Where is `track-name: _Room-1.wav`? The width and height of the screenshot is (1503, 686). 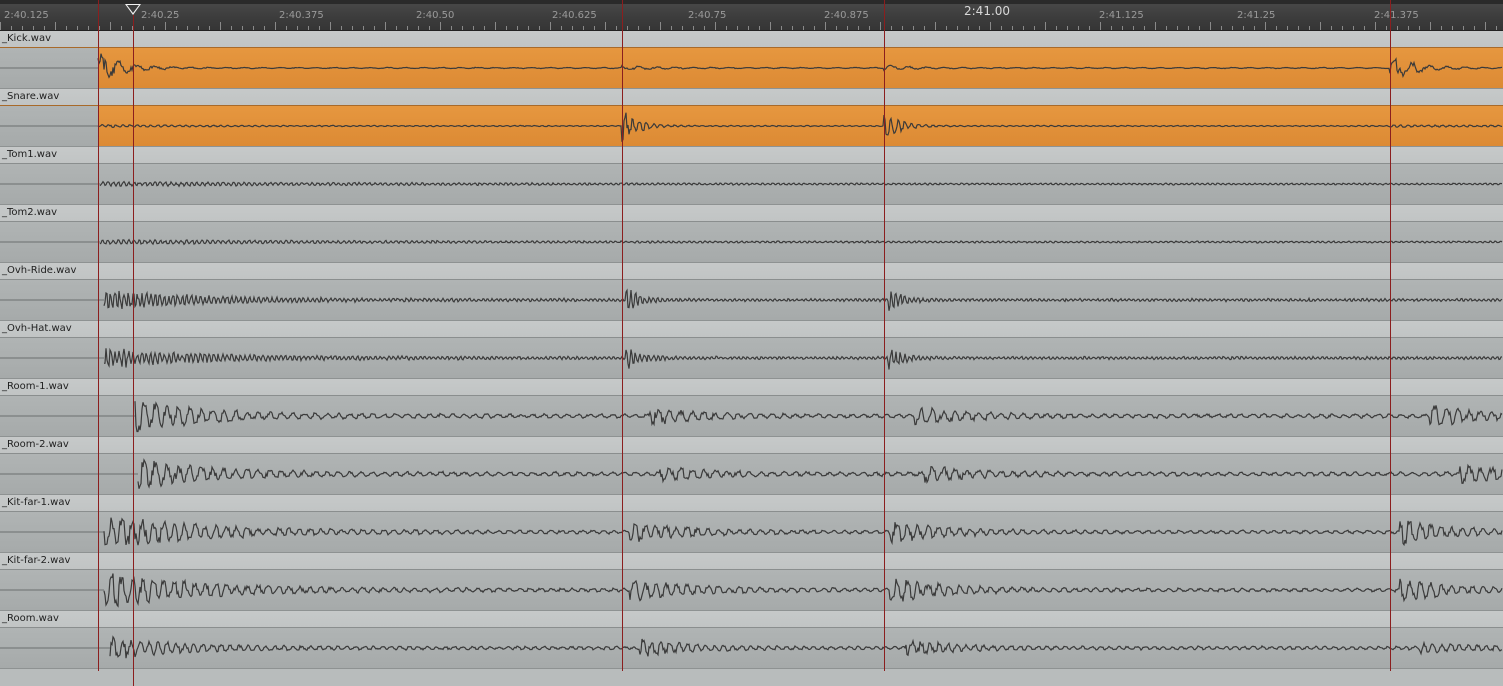 track-name: _Room-1.wav is located at coordinates (35, 386).